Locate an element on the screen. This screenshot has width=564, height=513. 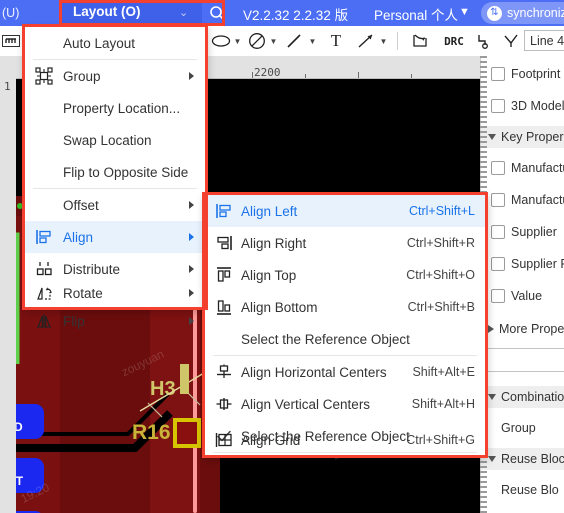
line-width-selector: Line 4 is located at coordinates (544, 40).